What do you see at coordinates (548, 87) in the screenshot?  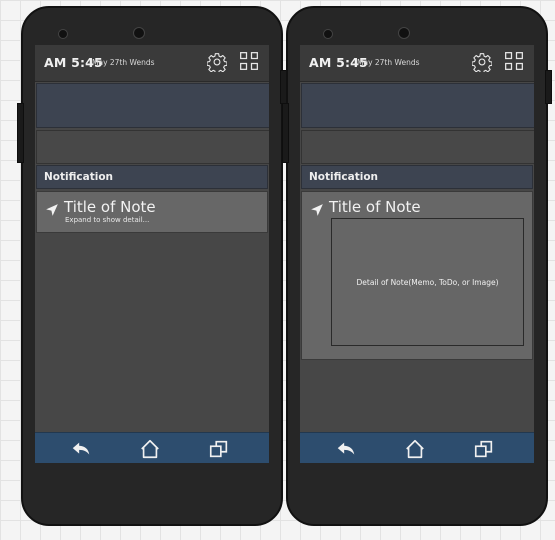 I see `power-button` at bounding box center [548, 87].